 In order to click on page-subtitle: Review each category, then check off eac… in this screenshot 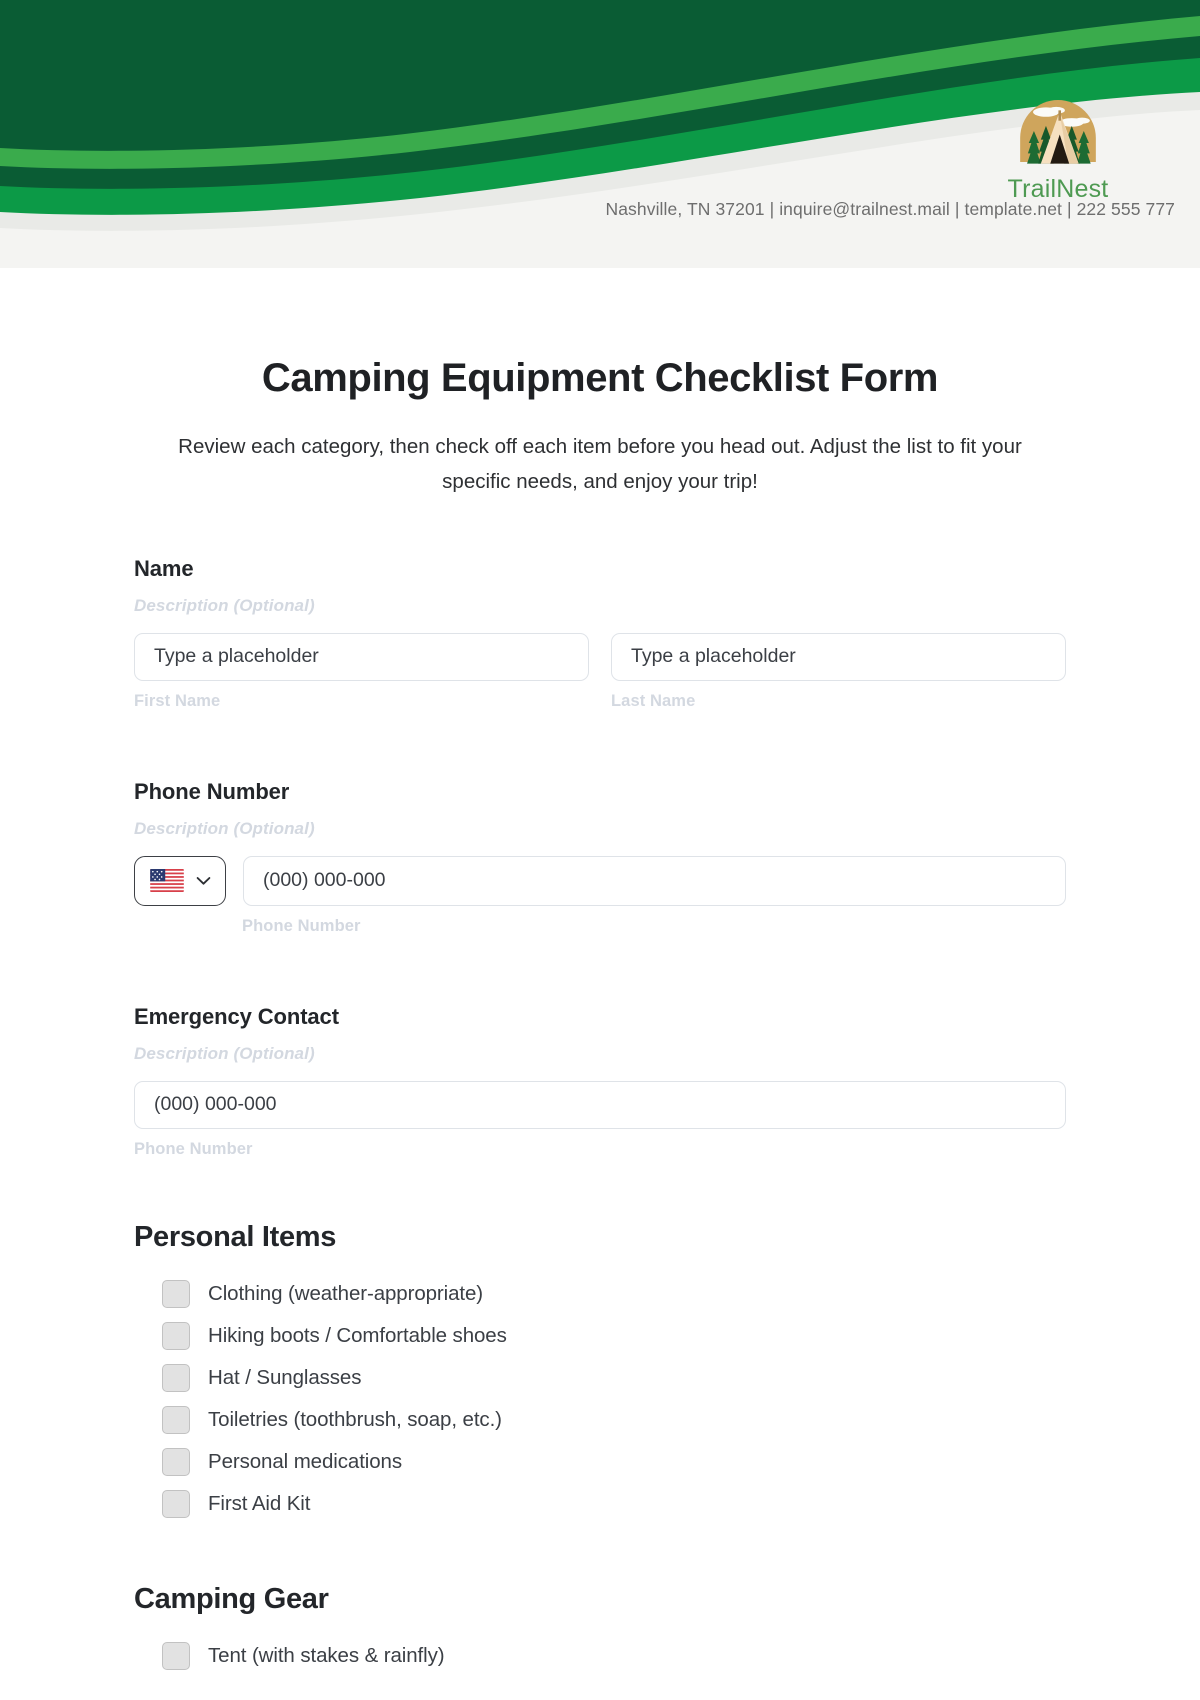, I will do `click(600, 464)`.